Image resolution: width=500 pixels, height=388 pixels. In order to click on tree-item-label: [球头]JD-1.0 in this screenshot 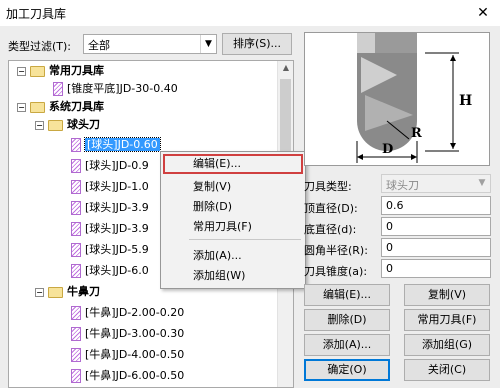, I will do `click(117, 186)`.